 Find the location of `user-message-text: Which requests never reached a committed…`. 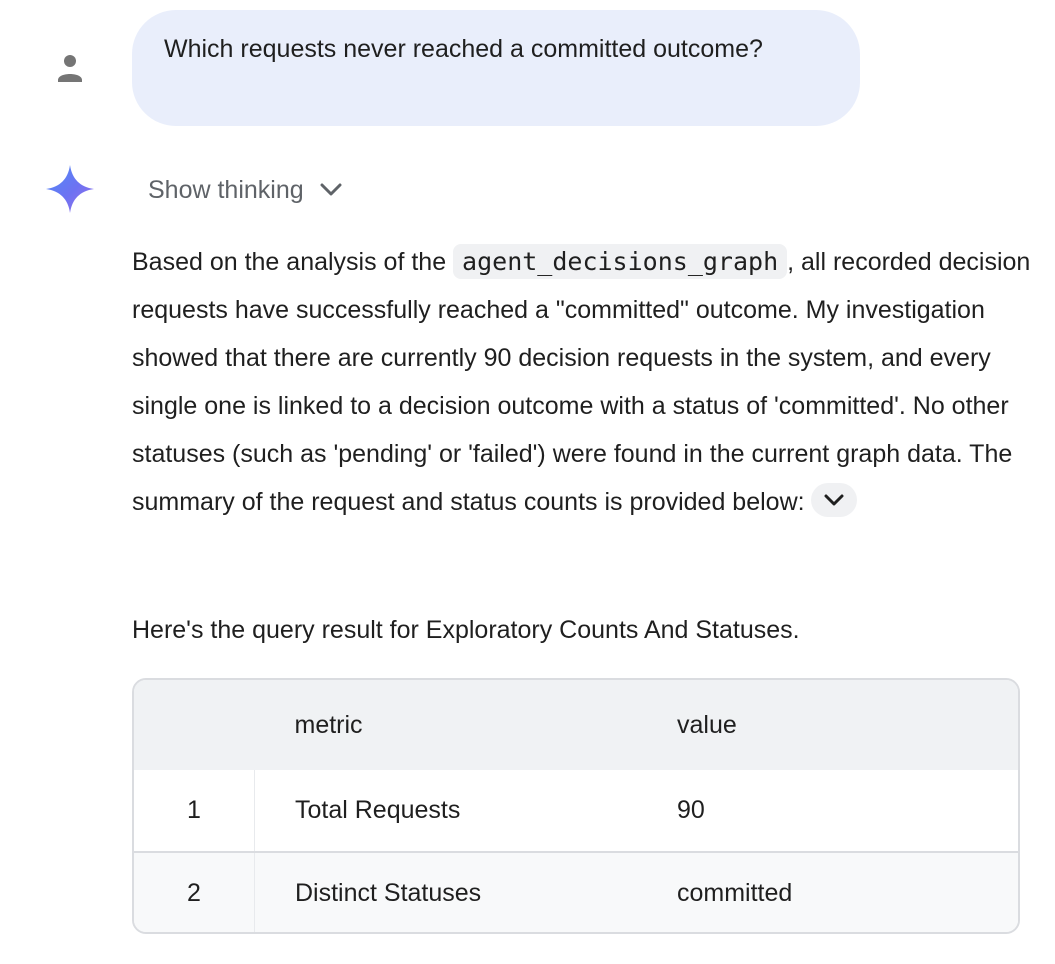

user-message-text: Which requests never reached a committed… is located at coordinates (463, 49).